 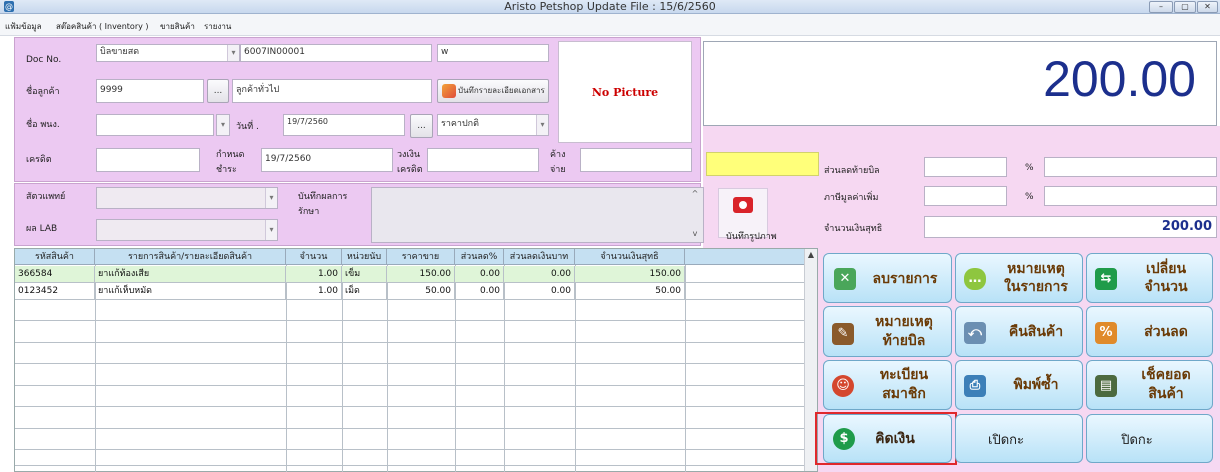 What do you see at coordinates (905, 279) in the screenshot?
I see `delete-item-label: ลบรายการ` at bounding box center [905, 279].